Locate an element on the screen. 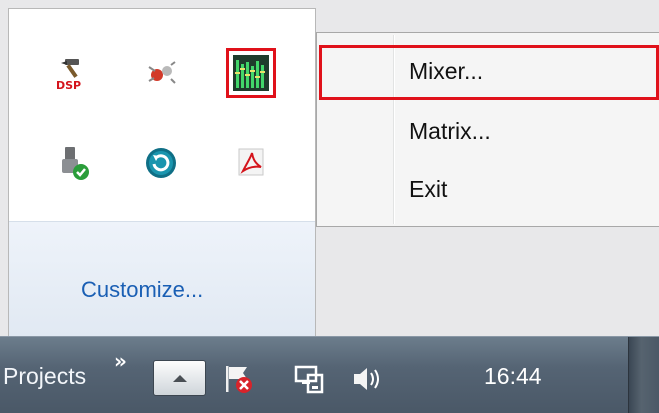 The width and height of the screenshot is (659, 413). sync-refresh-icon is located at coordinates (161, 163).